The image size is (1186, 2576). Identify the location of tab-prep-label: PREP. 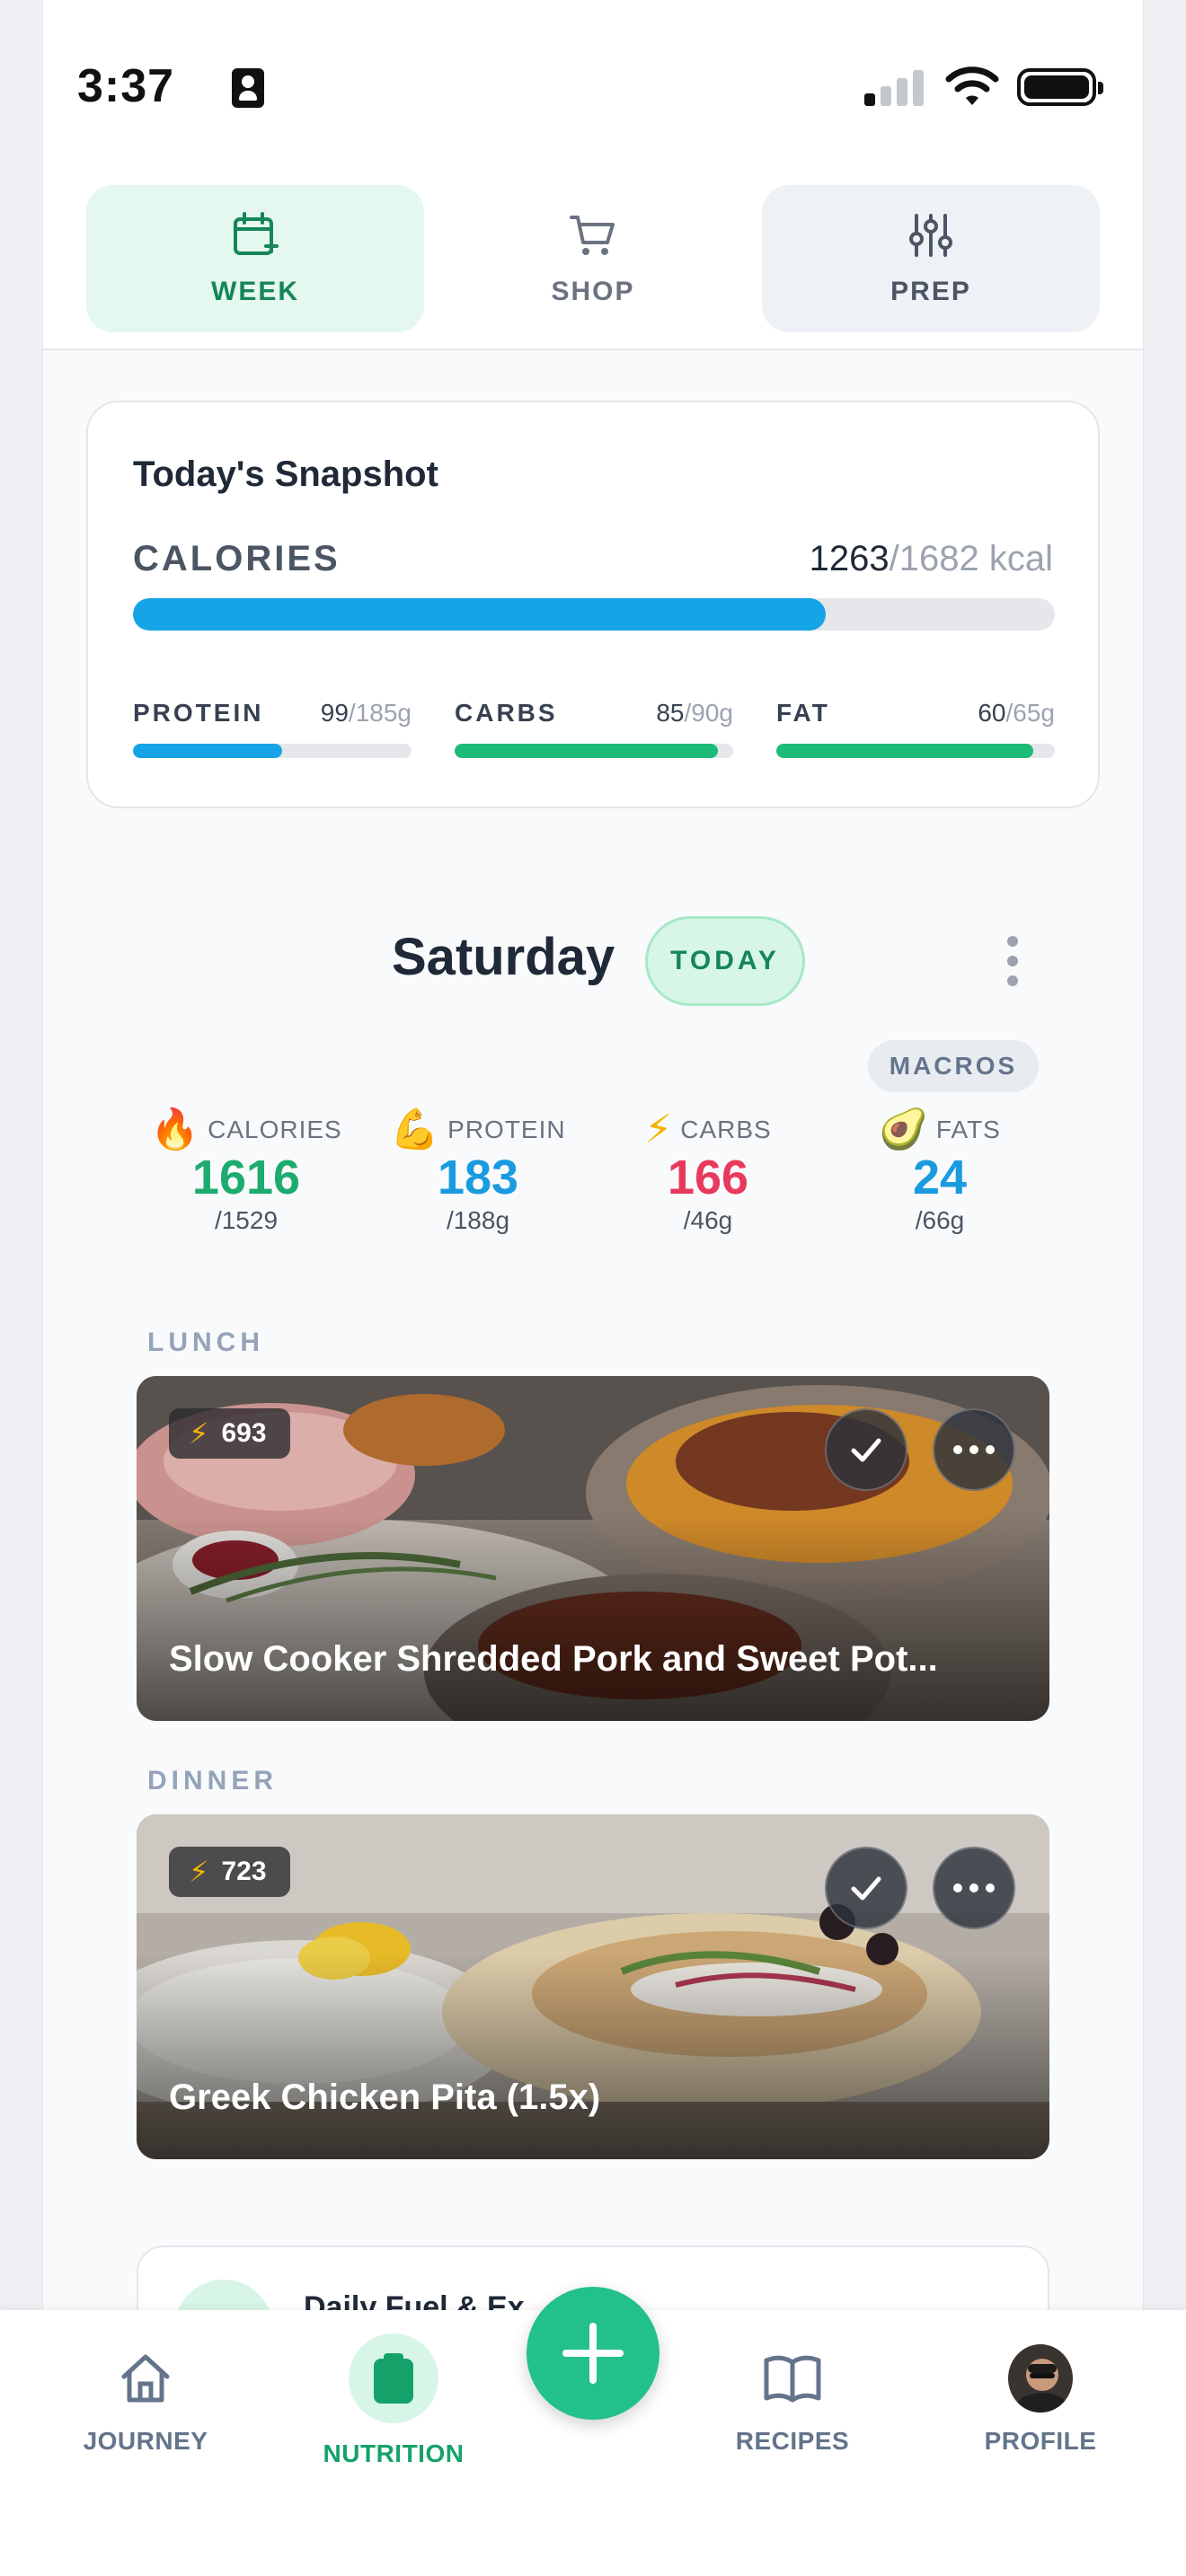
(930, 291).